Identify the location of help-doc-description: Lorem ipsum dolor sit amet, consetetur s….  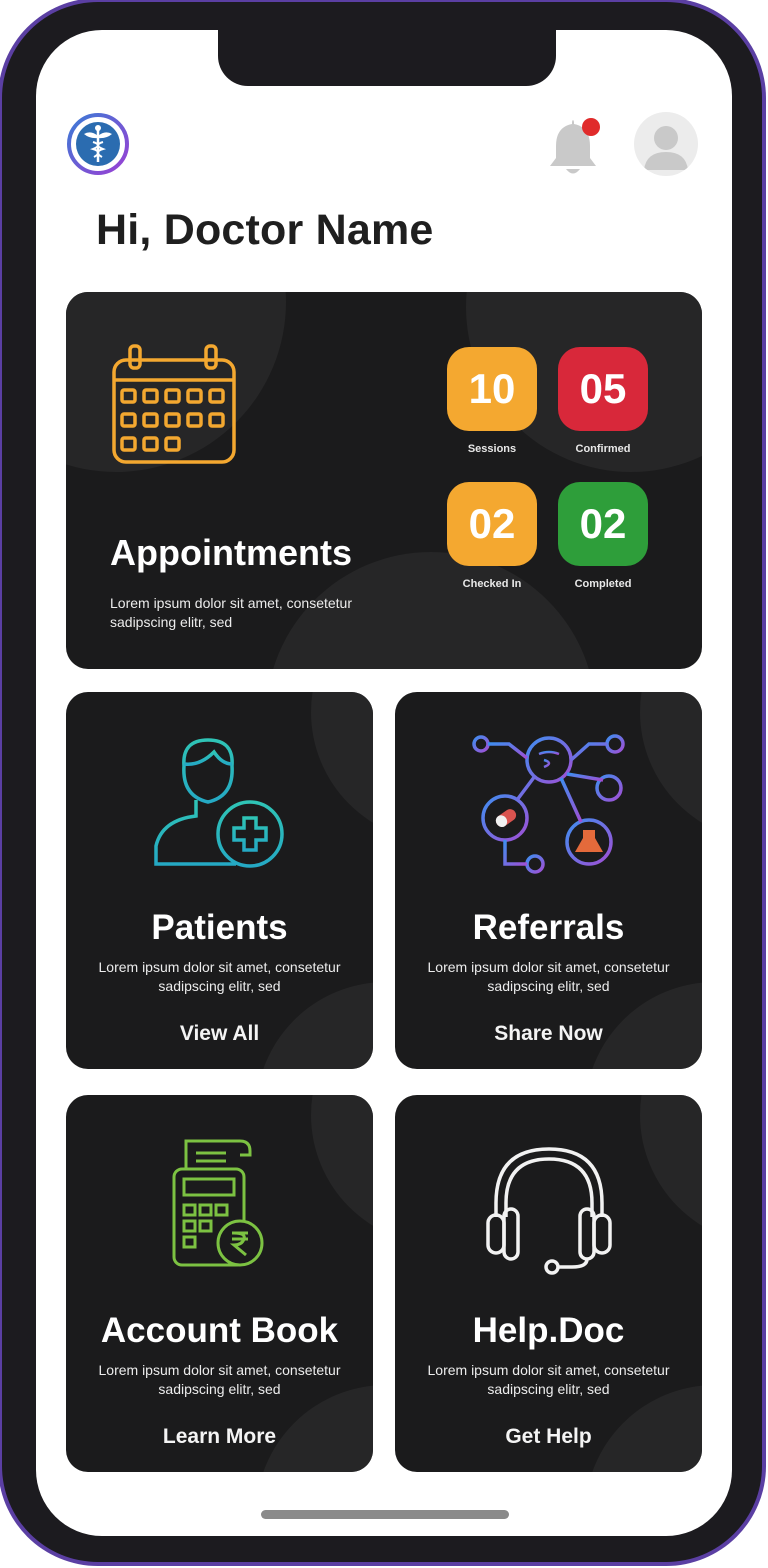
(548, 1379).